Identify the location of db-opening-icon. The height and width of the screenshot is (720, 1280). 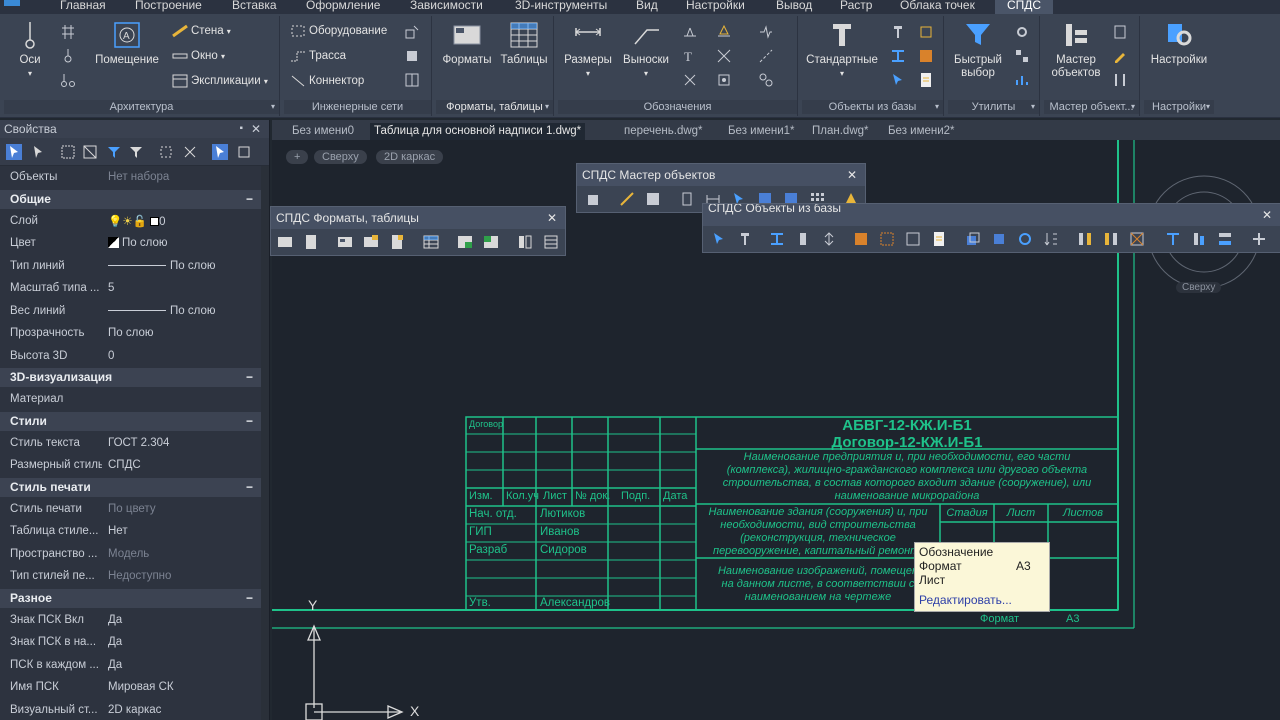
(1137, 239).